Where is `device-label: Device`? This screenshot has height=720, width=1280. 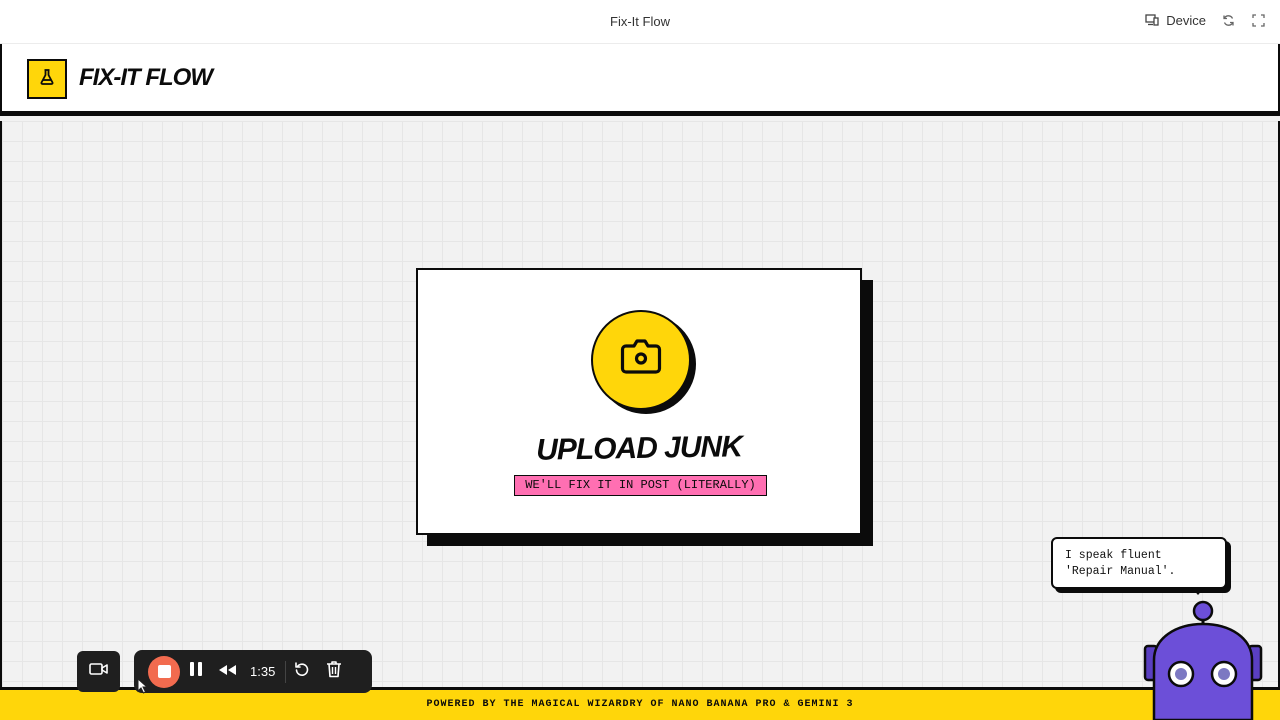
device-label: Device is located at coordinates (1186, 20).